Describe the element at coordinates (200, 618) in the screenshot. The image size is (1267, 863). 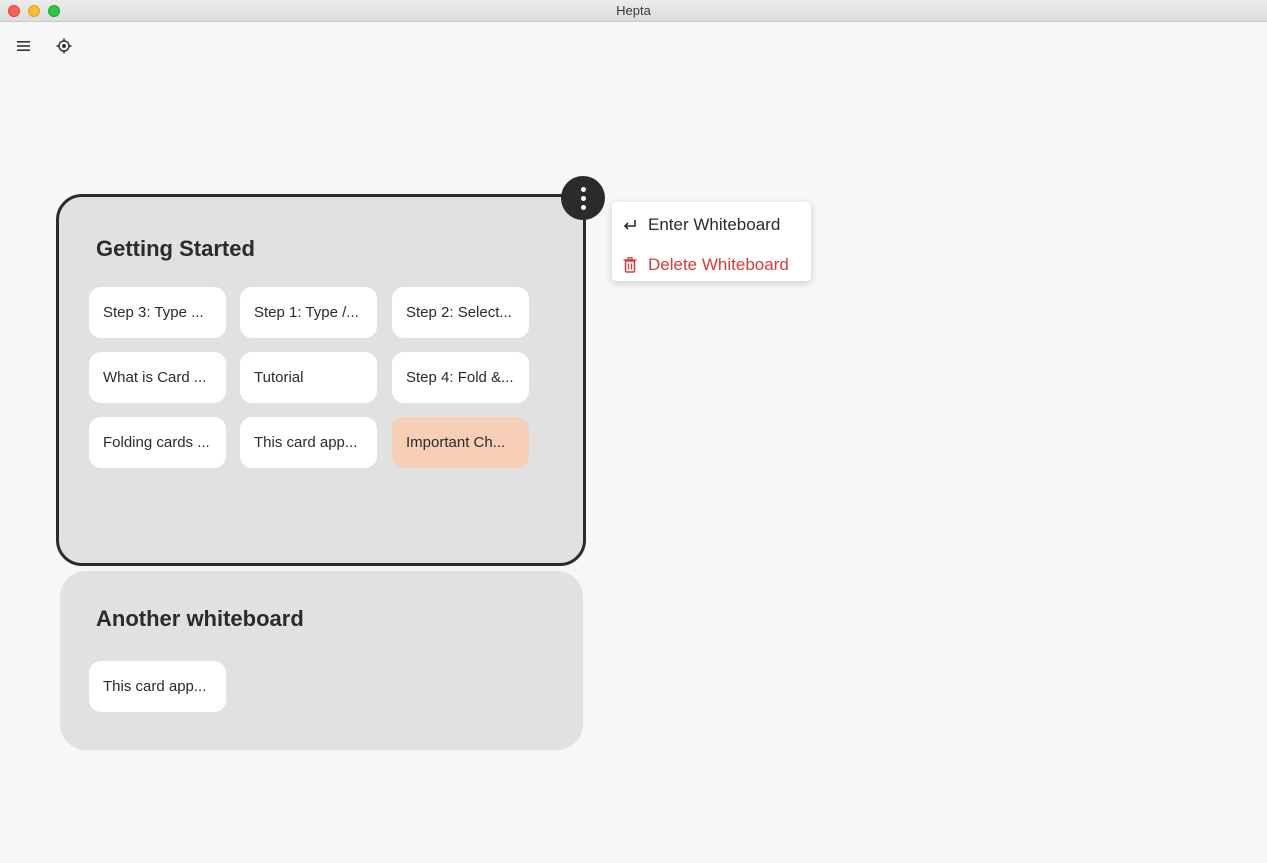
I see `whiteboard-title: Another whiteboard` at that location.